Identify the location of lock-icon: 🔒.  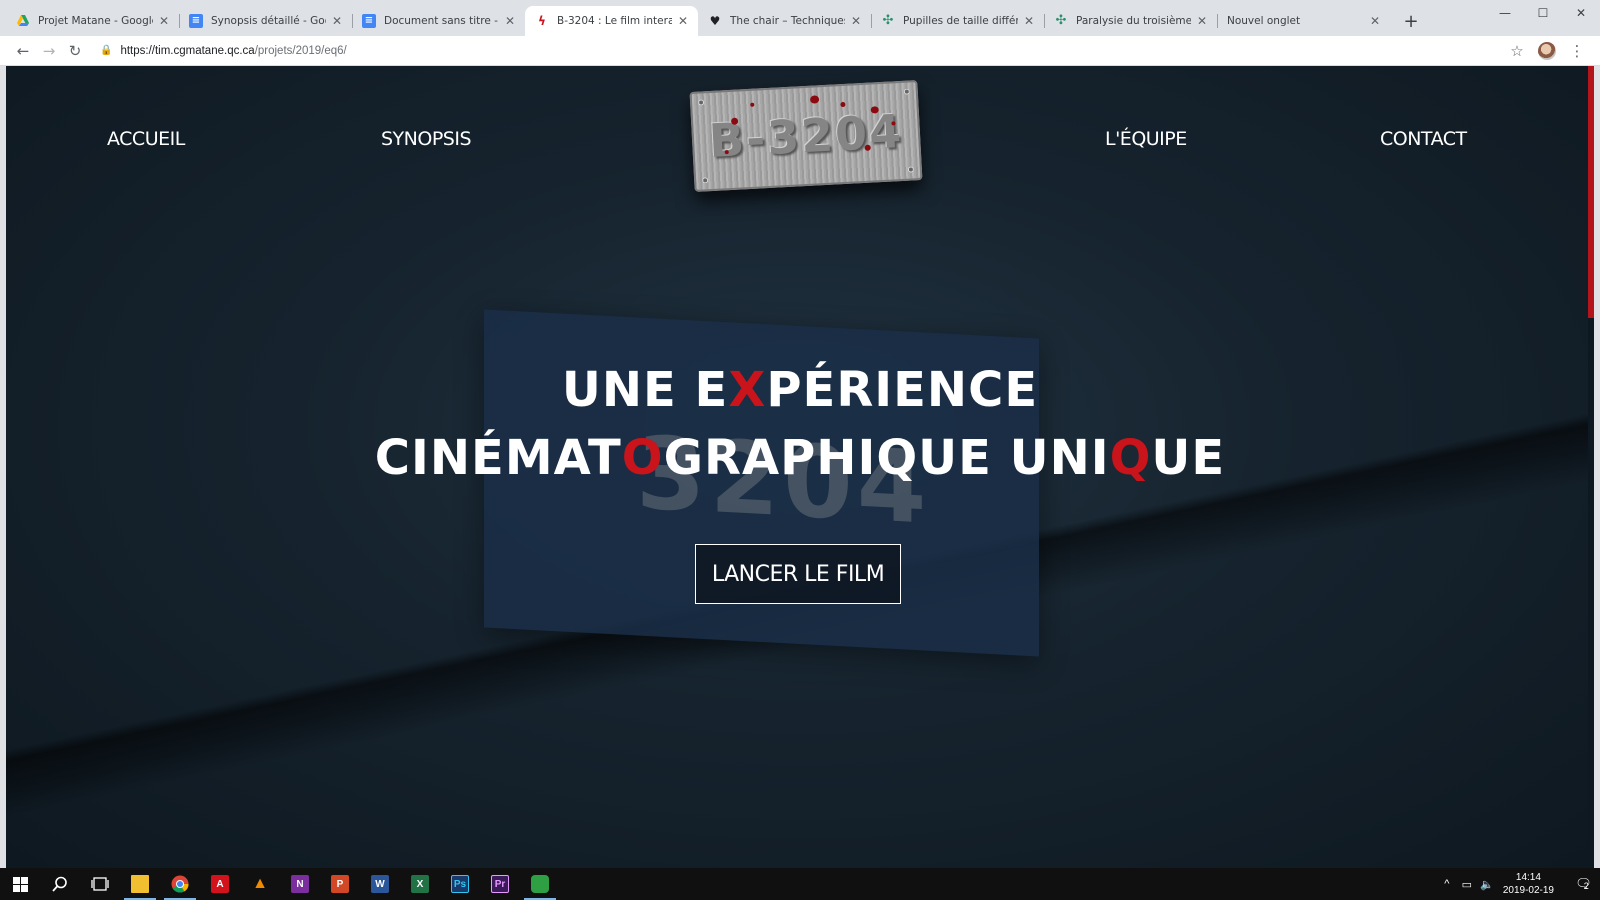
(106, 50).